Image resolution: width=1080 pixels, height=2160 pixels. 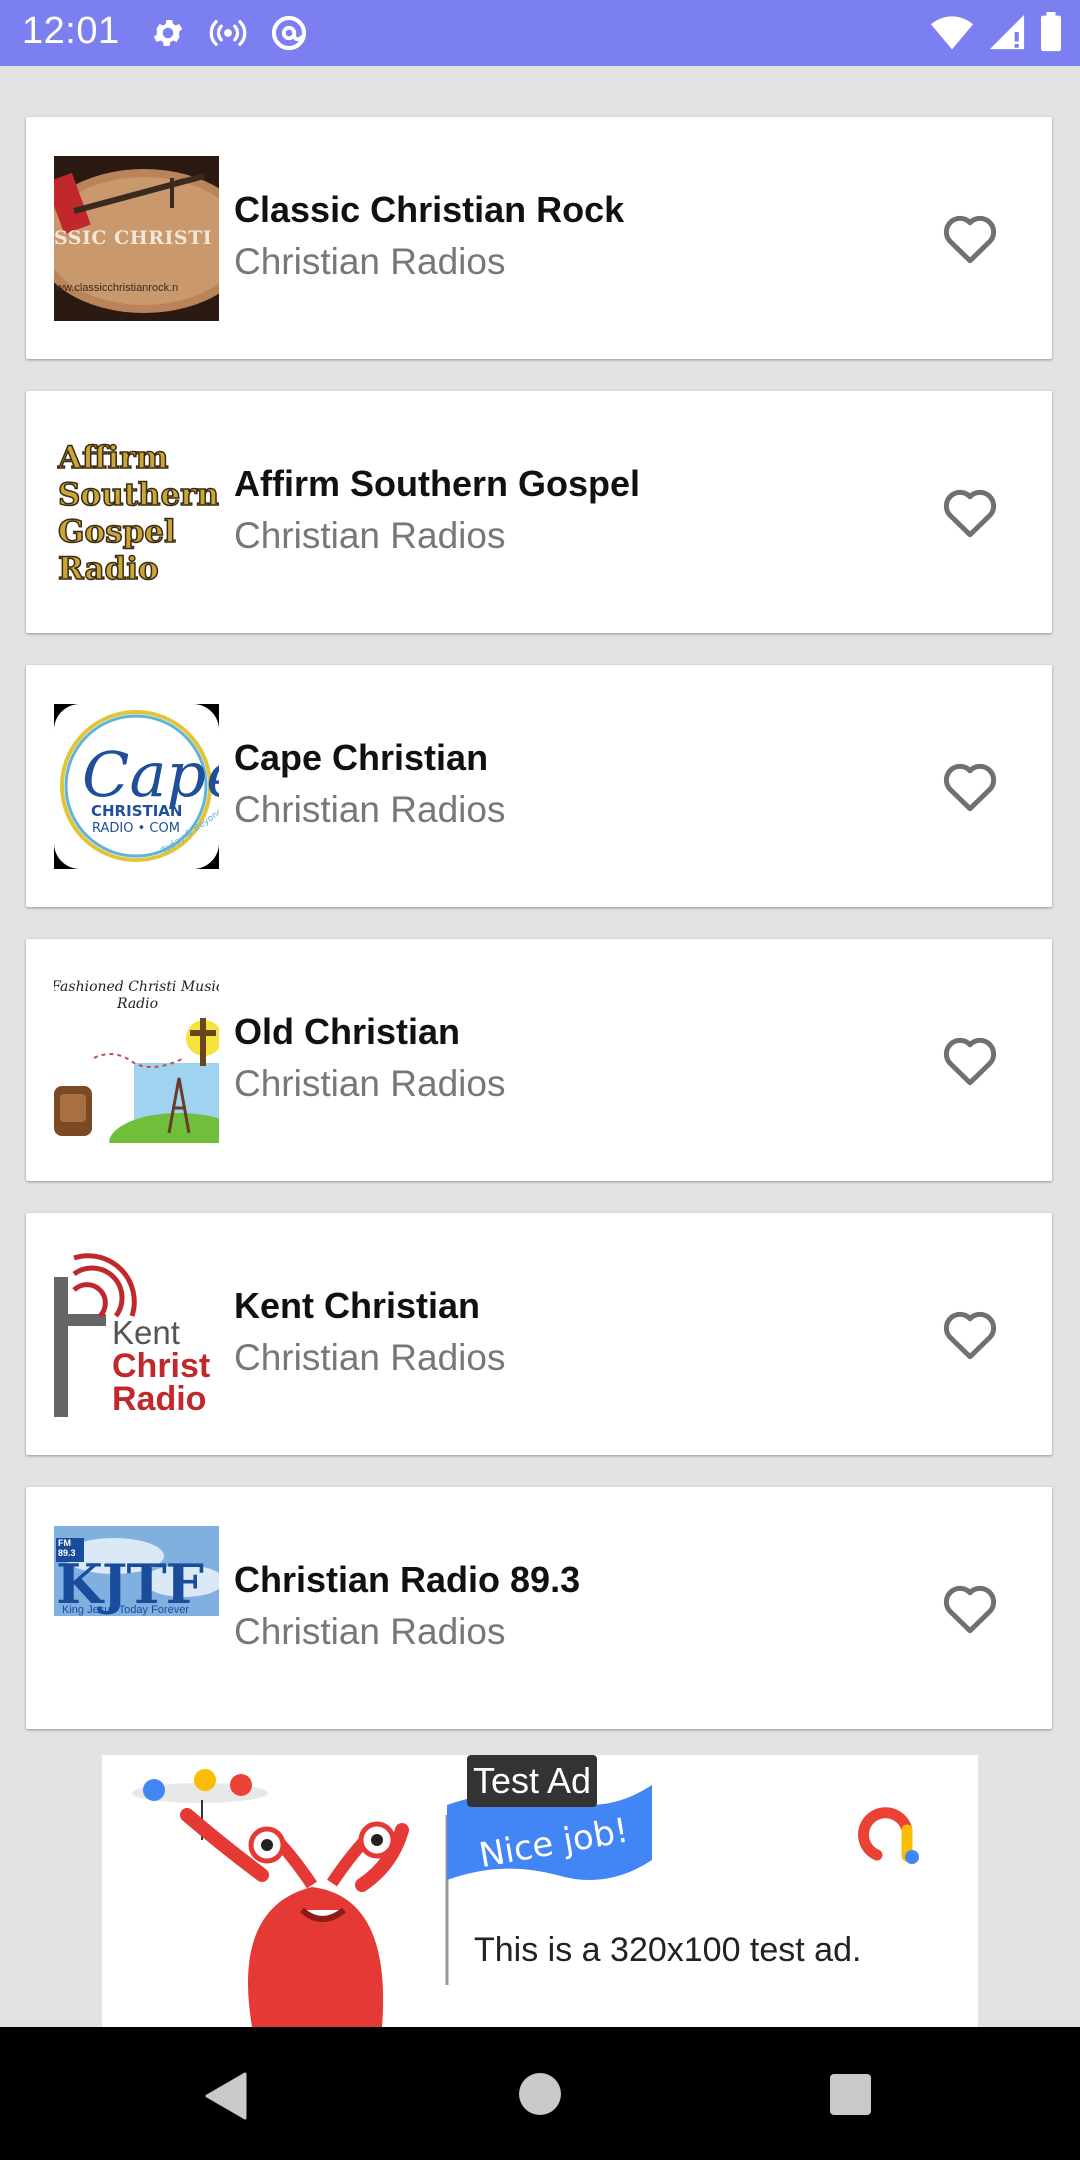 I want to click on navigation-bar, so click(x=540, y=2093).